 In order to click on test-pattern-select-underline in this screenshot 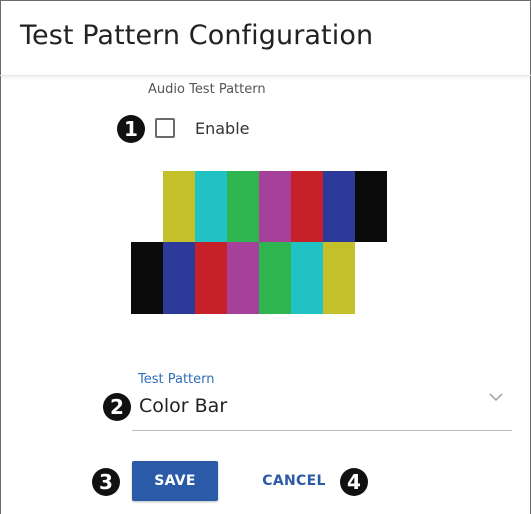, I will do `click(322, 430)`.